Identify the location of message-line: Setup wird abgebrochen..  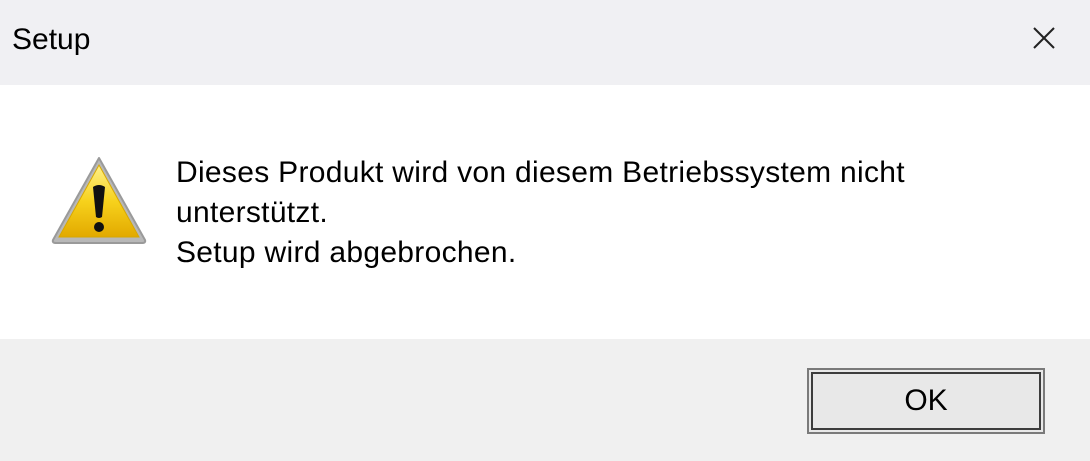
(346, 252).